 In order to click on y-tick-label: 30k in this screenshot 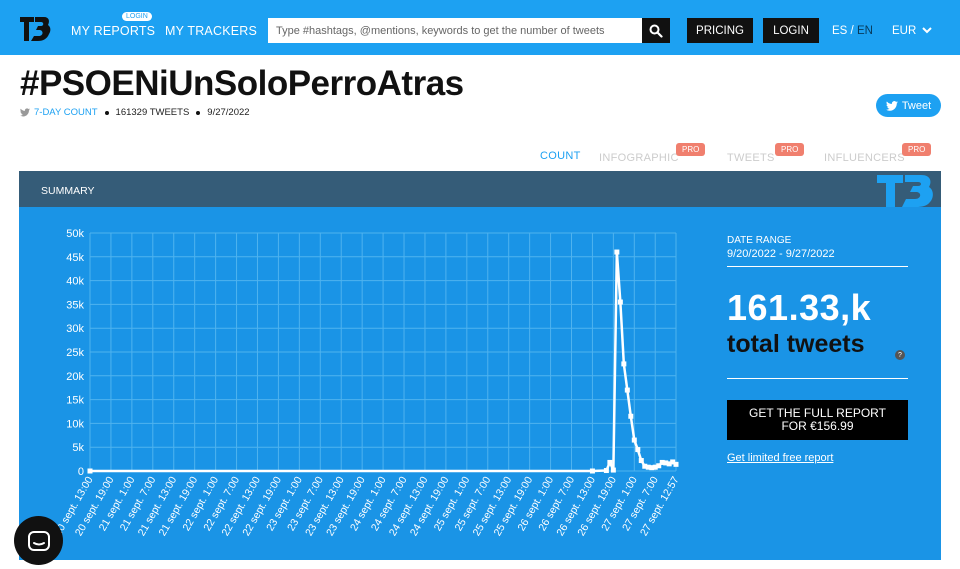, I will do `click(75, 329)`.